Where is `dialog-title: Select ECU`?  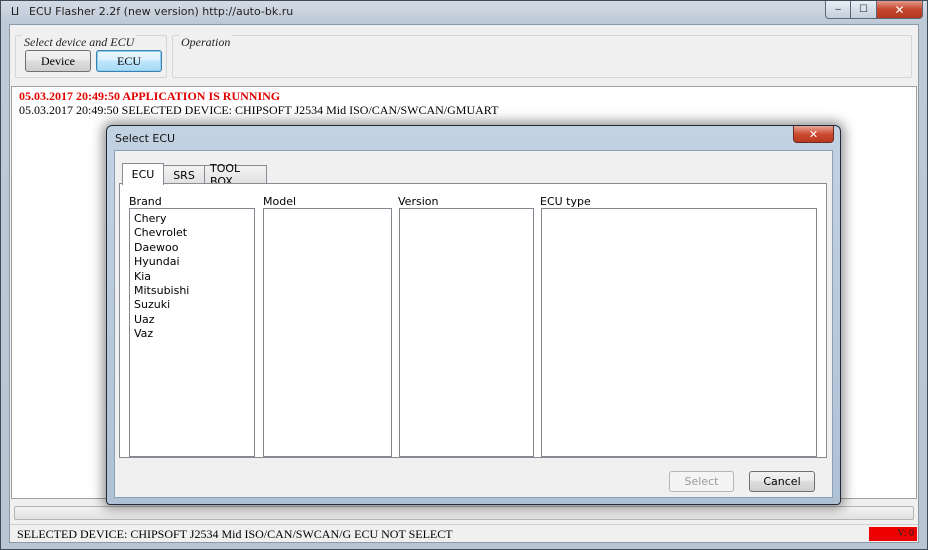
dialog-title: Select ECU is located at coordinates (145, 138).